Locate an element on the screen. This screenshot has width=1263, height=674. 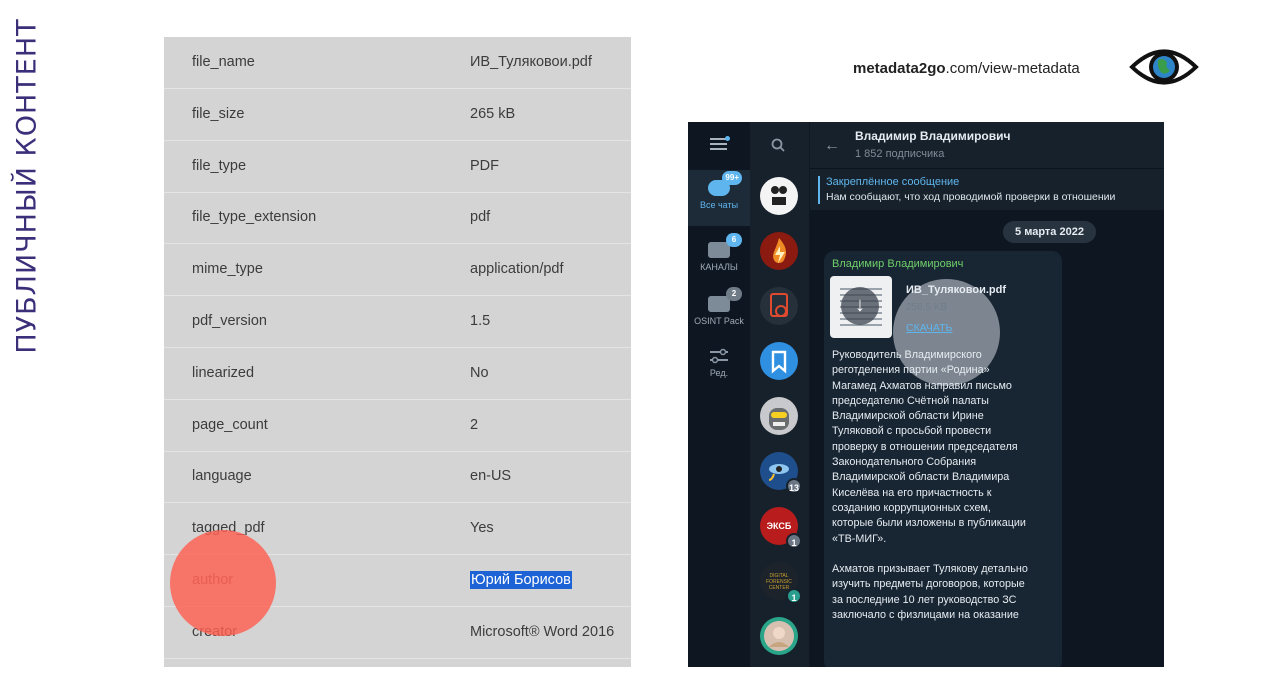
metadata-key: language is located at coordinates (222, 476).